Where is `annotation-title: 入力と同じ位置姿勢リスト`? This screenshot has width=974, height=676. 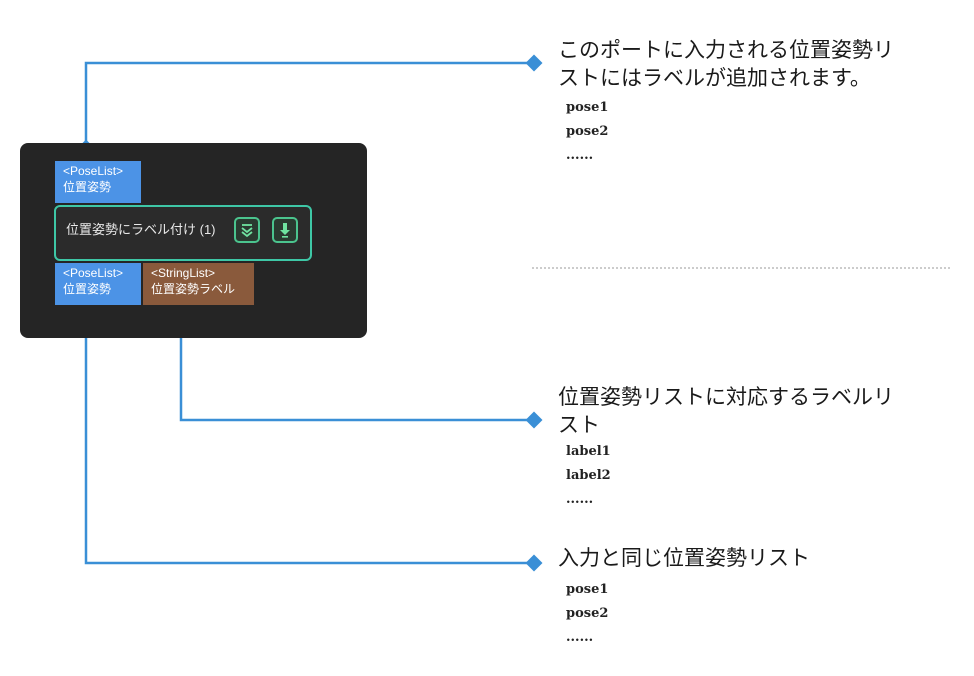 annotation-title: 入力と同じ位置姿勢リスト is located at coordinates (684, 558).